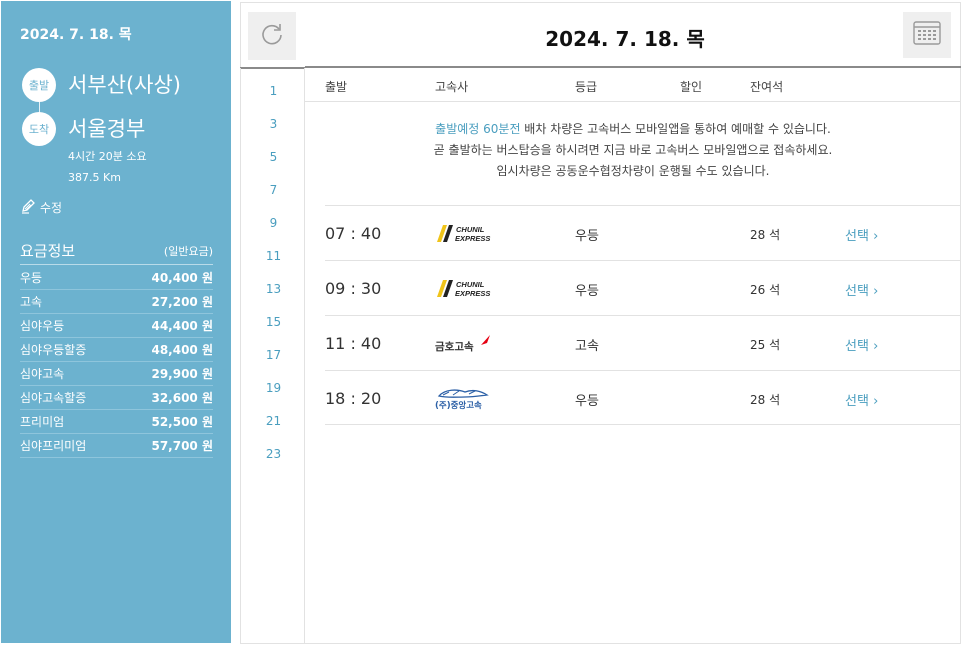 The width and height of the screenshot is (966, 649). I want to click on edit-route-button: 수정, so click(41, 207).